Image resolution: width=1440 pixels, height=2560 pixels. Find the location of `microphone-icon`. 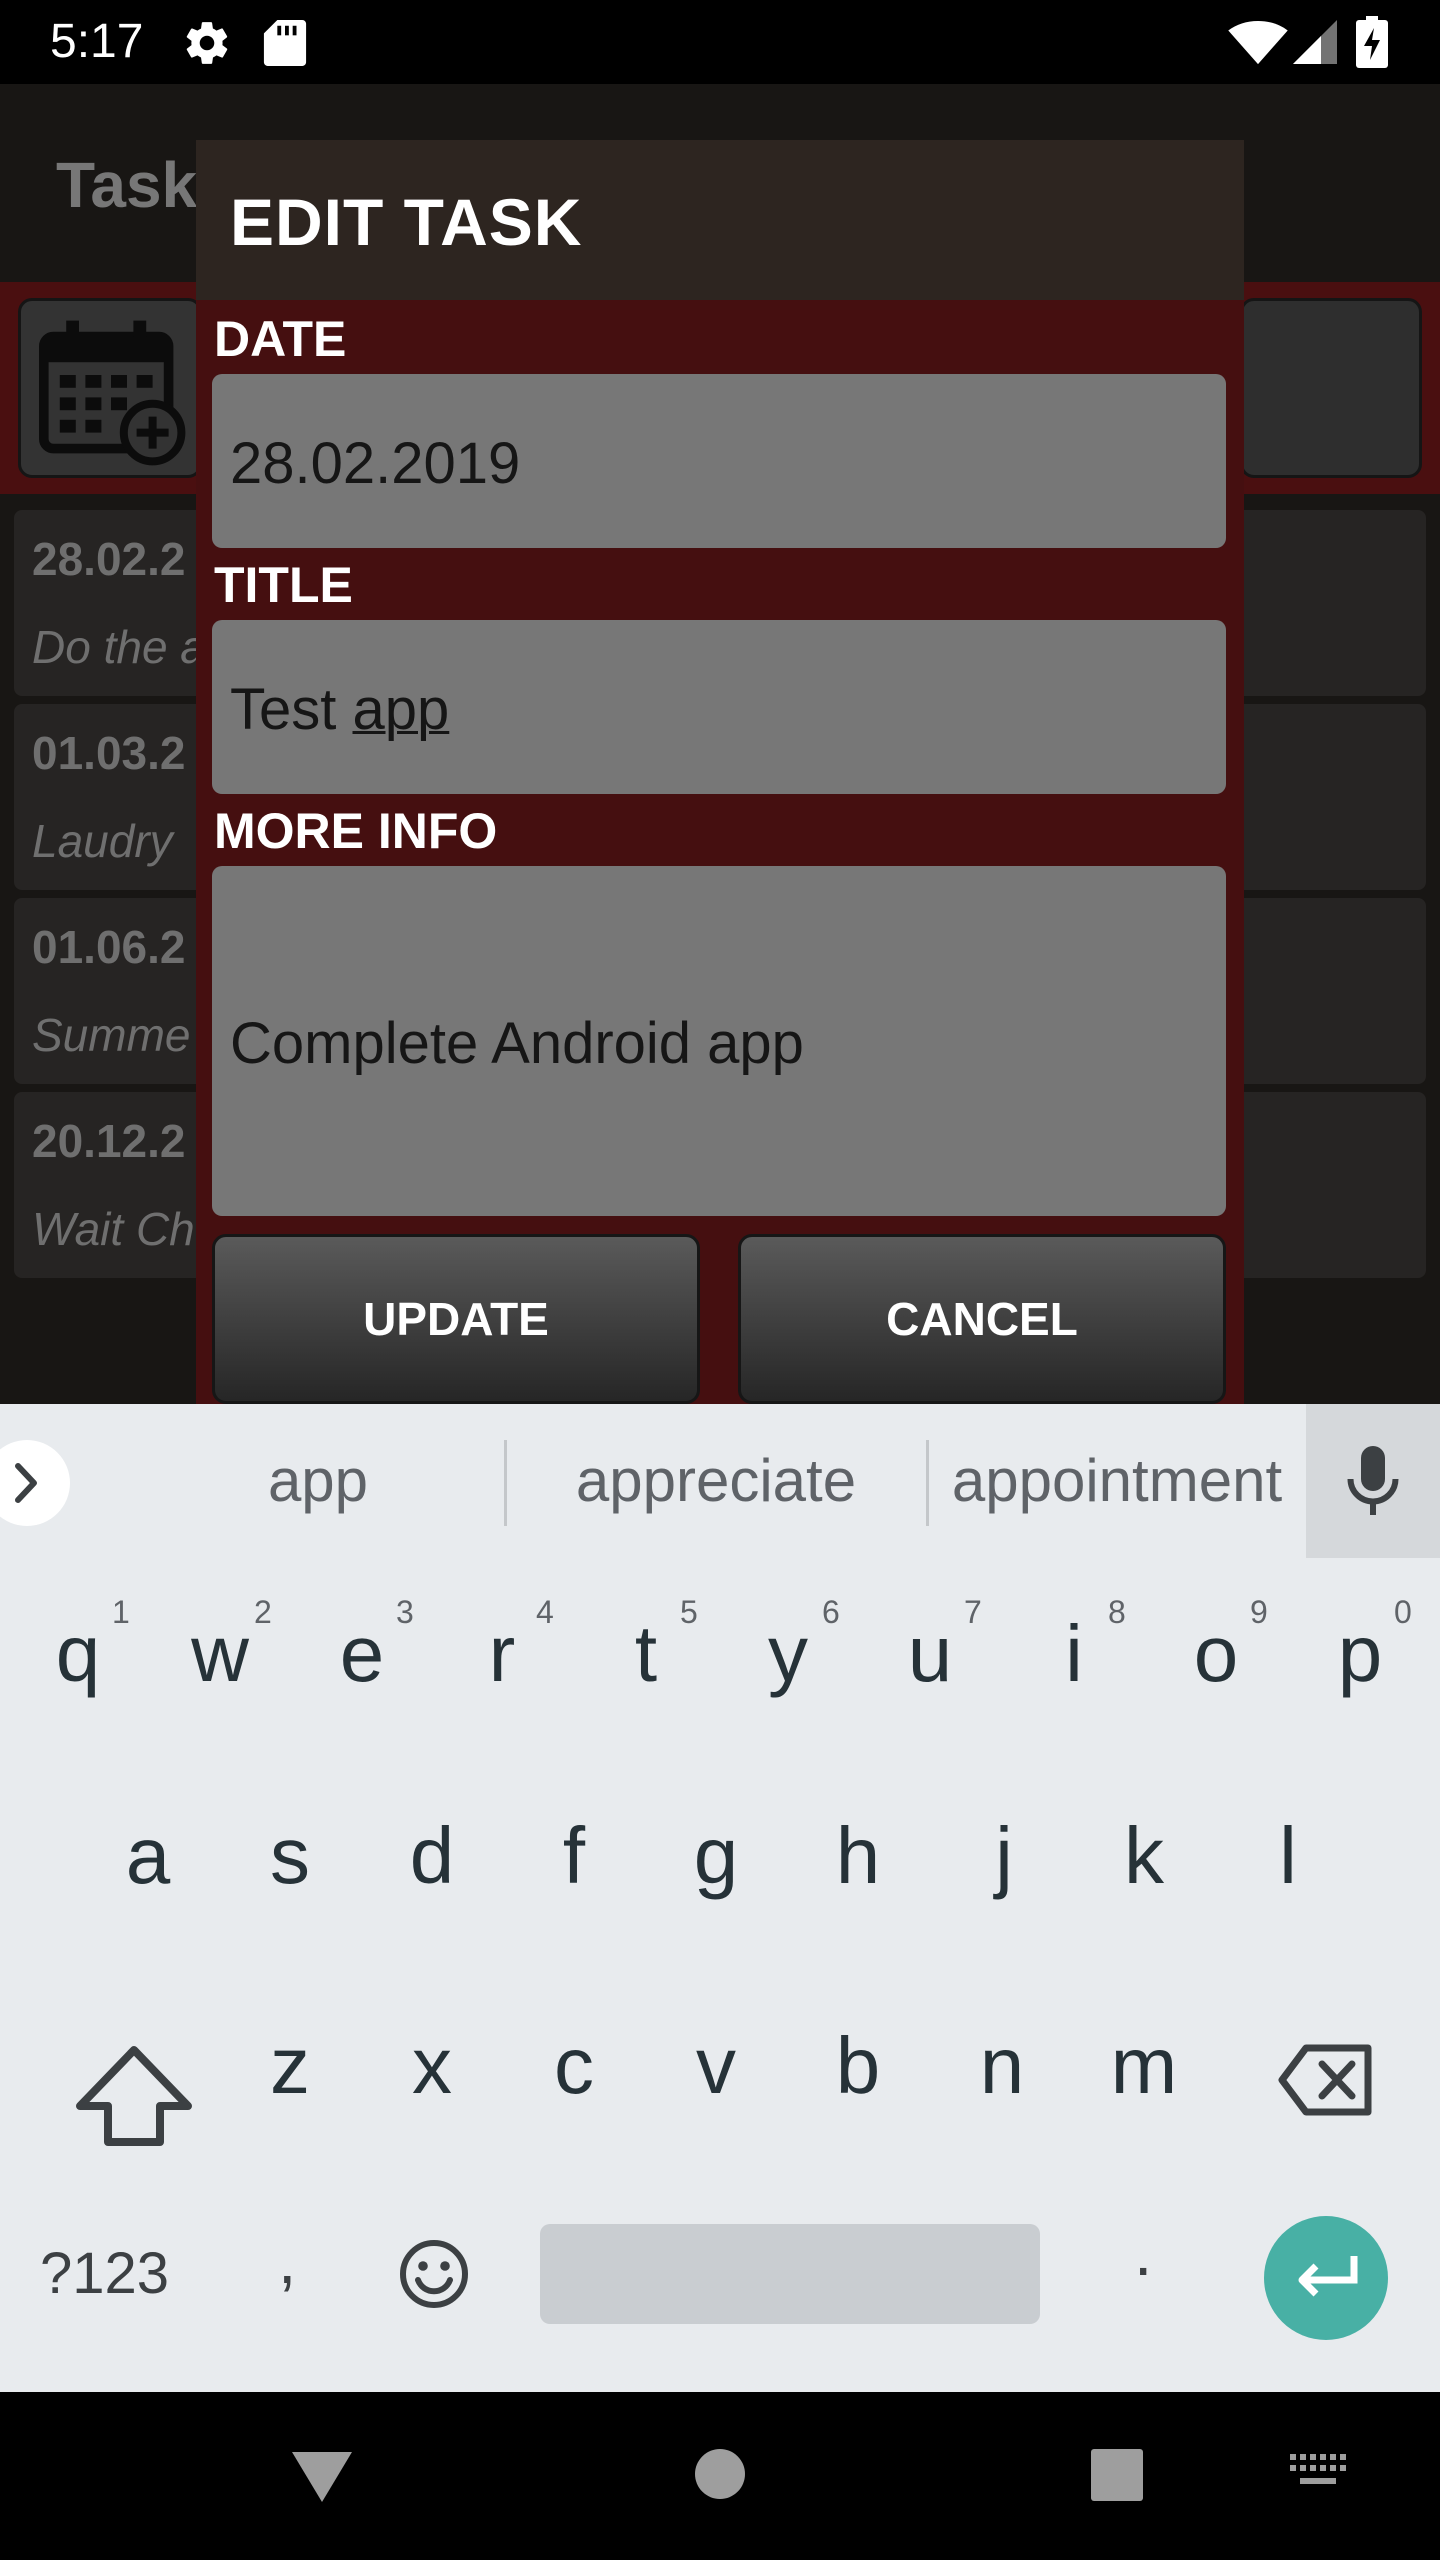

microphone-icon is located at coordinates (1373, 1480).